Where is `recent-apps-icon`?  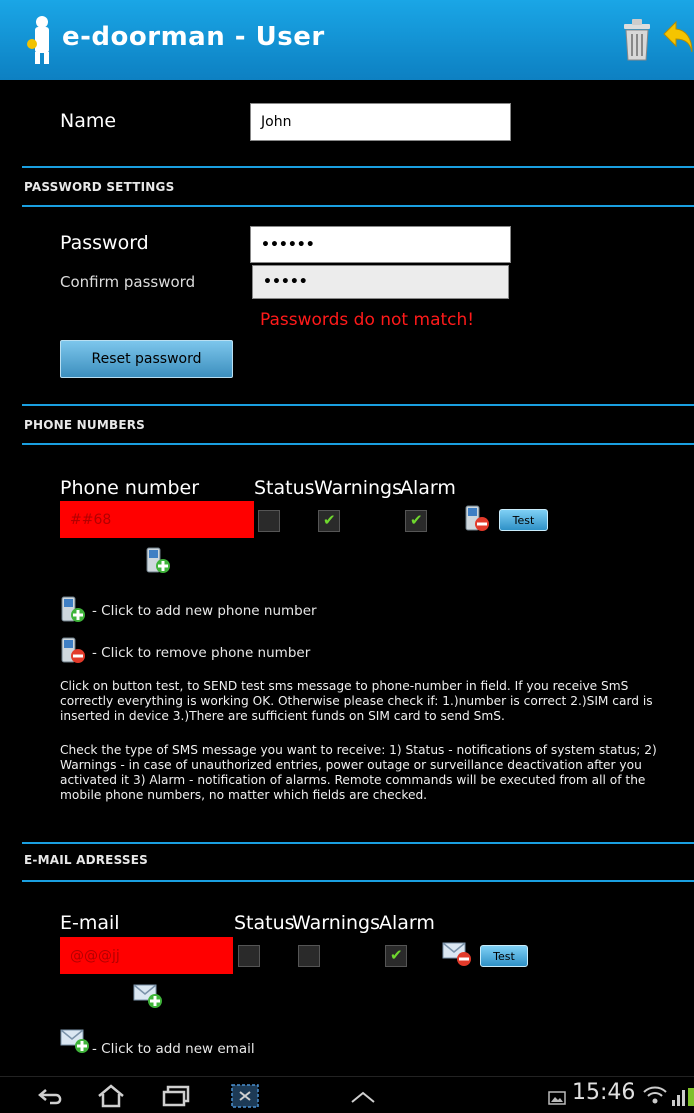
recent-apps-icon is located at coordinates (176, 1096).